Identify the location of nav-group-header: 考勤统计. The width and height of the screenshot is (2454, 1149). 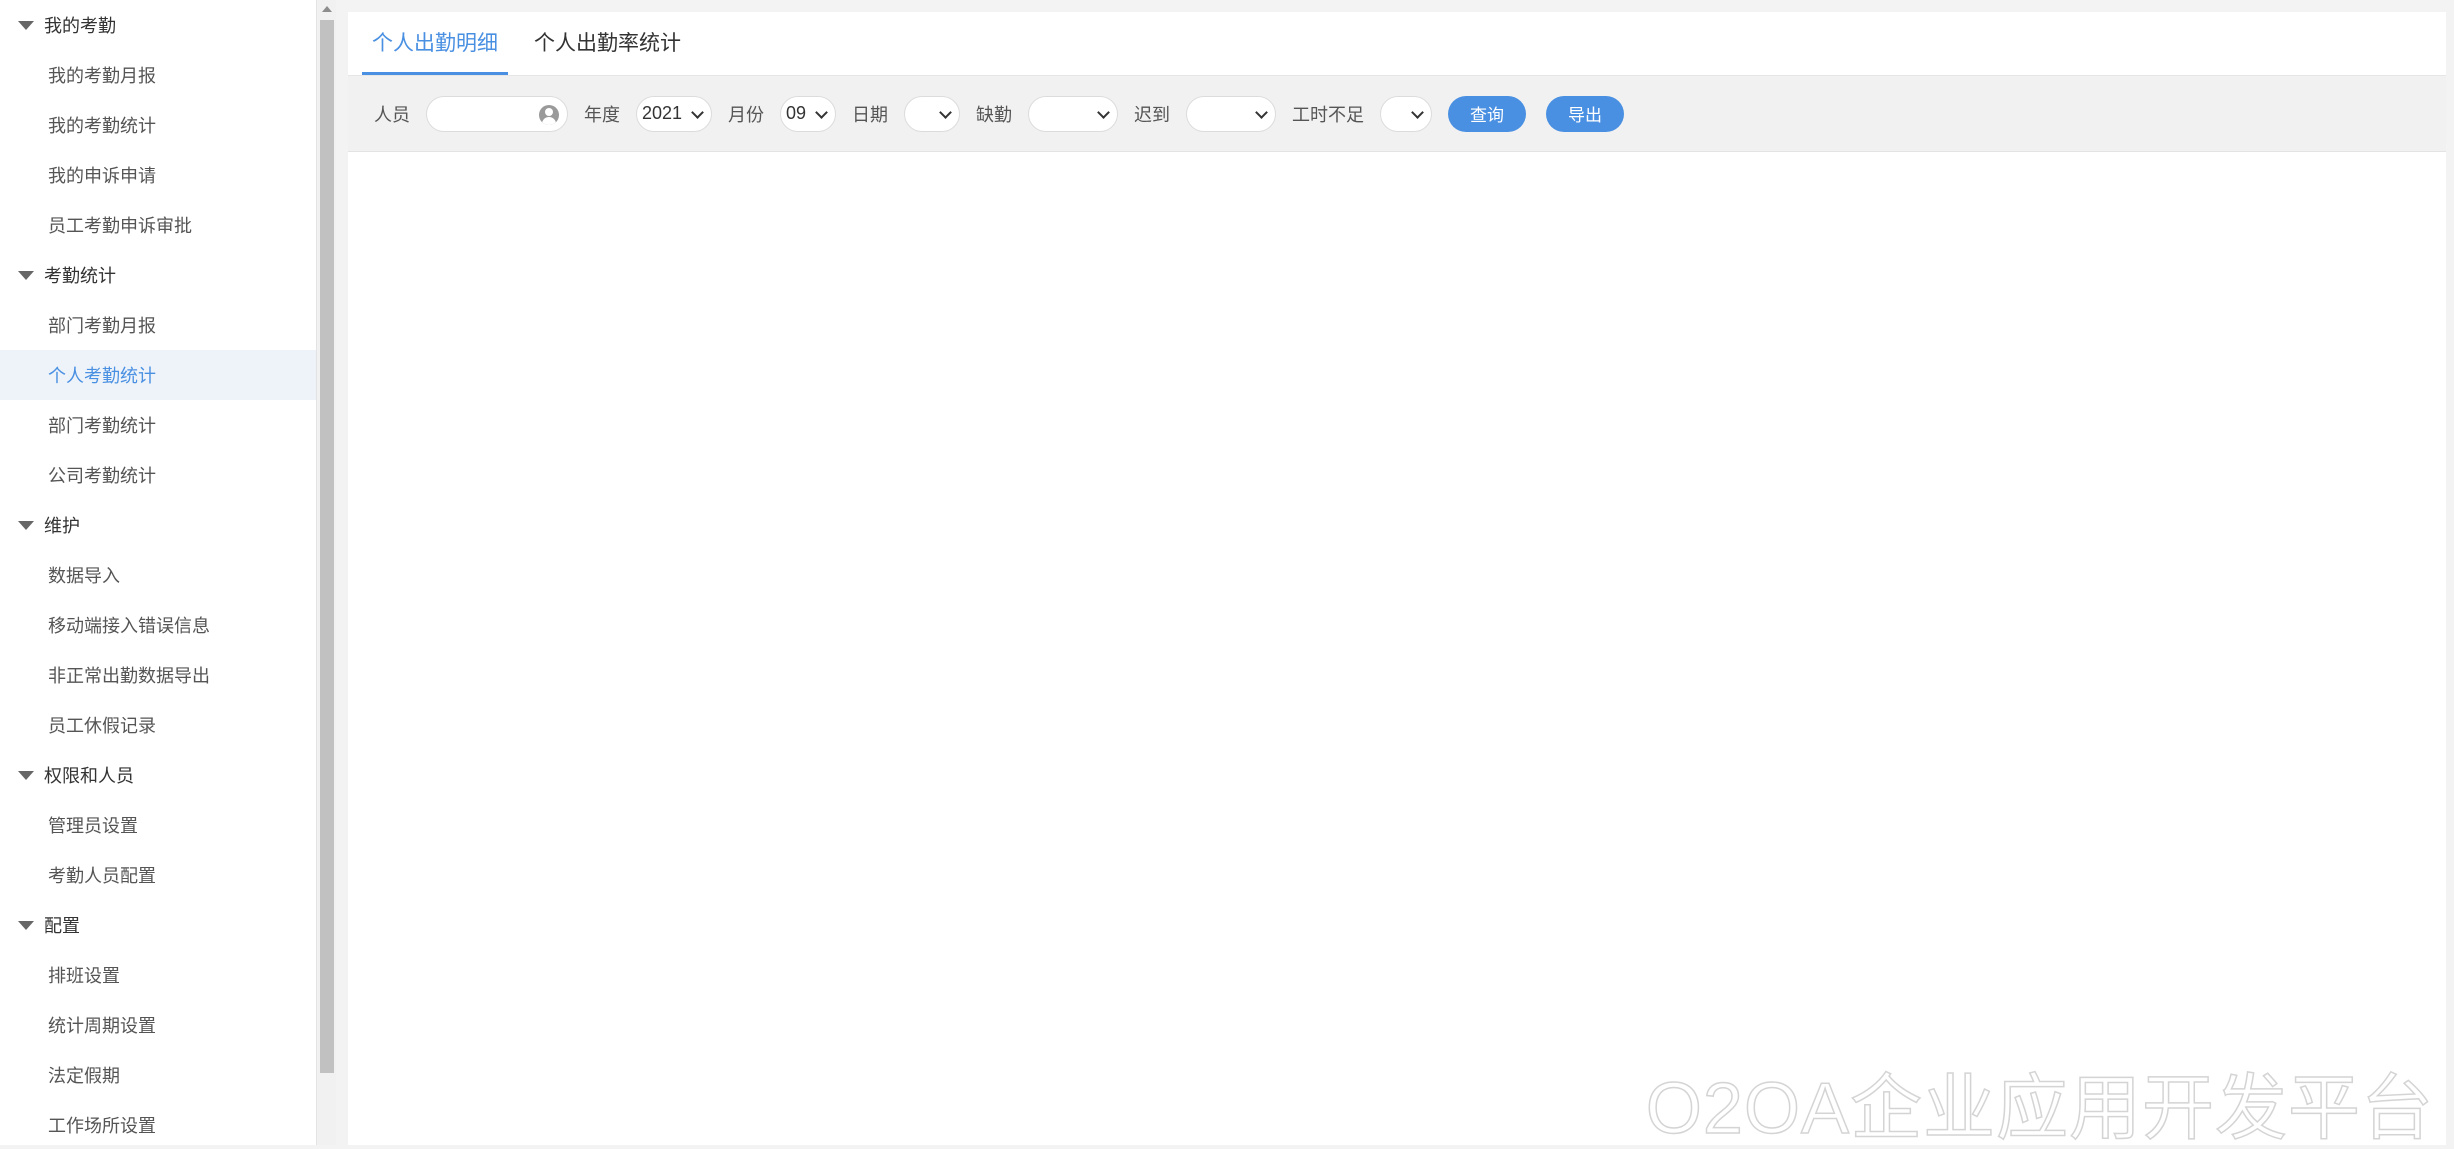
(158, 275).